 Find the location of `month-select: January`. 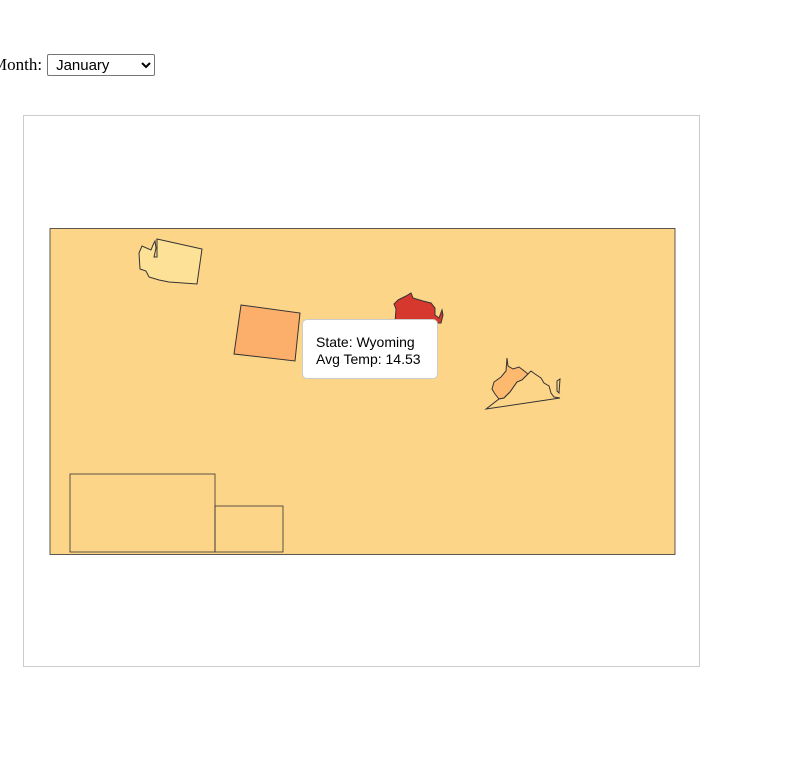

month-select: January is located at coordinates (101, 65).